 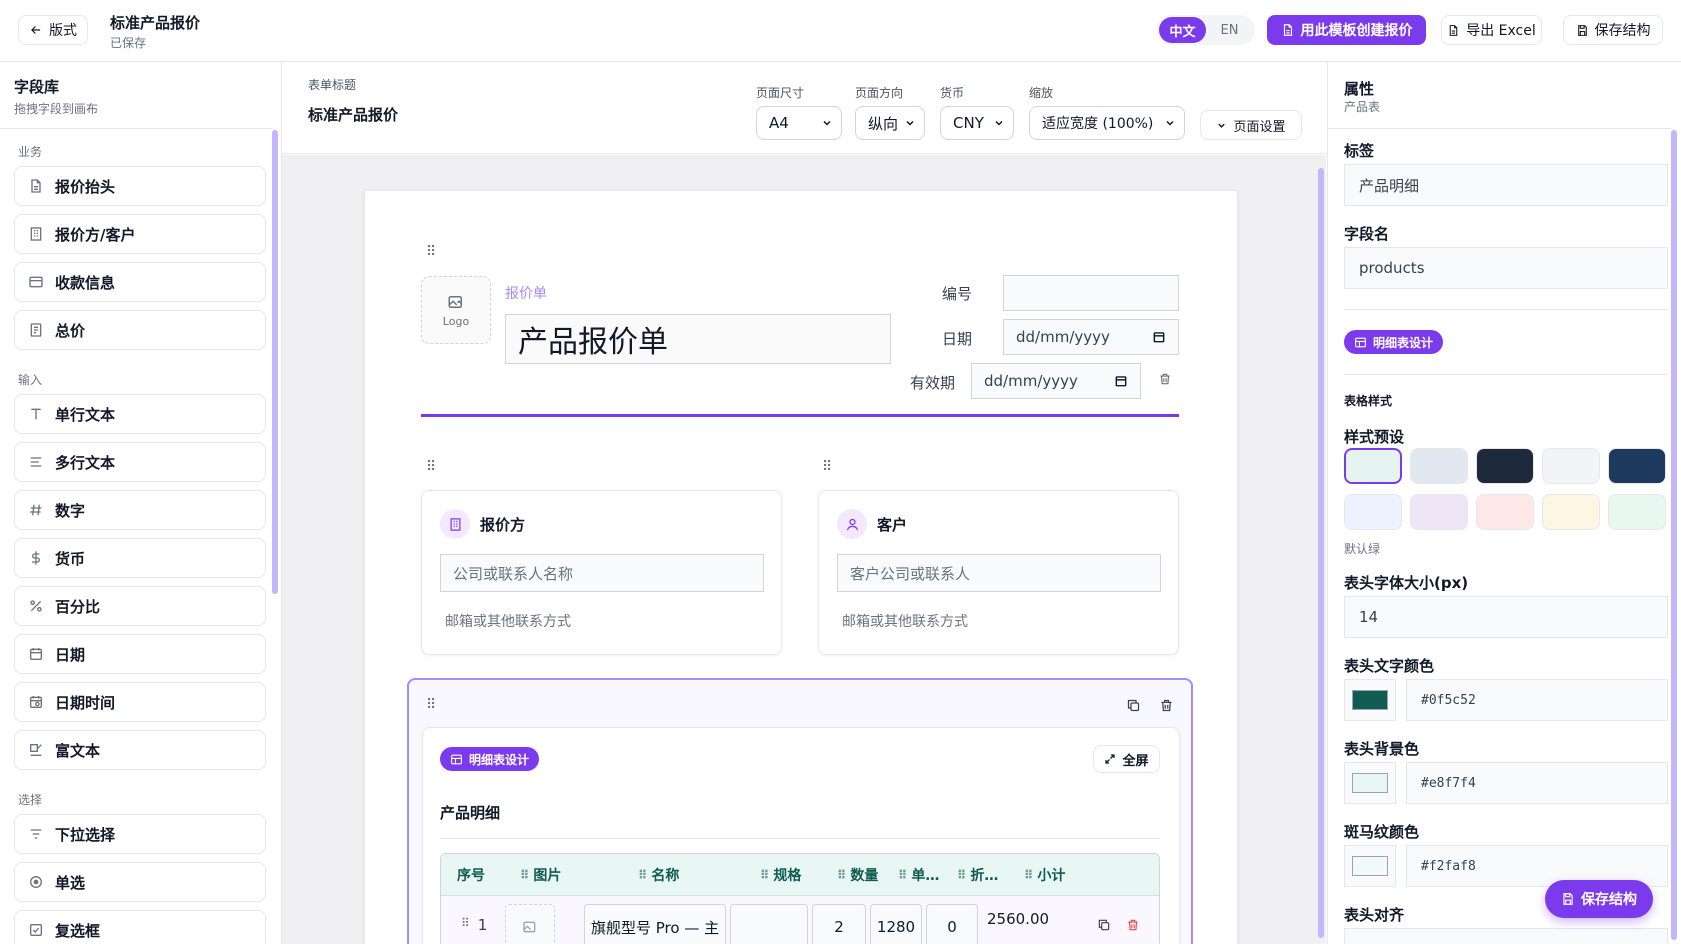 What do you see at coordinates (526, 294) in the screenshot?
I see `doc-type-label: 报价单` at bounding box center [526, 294].